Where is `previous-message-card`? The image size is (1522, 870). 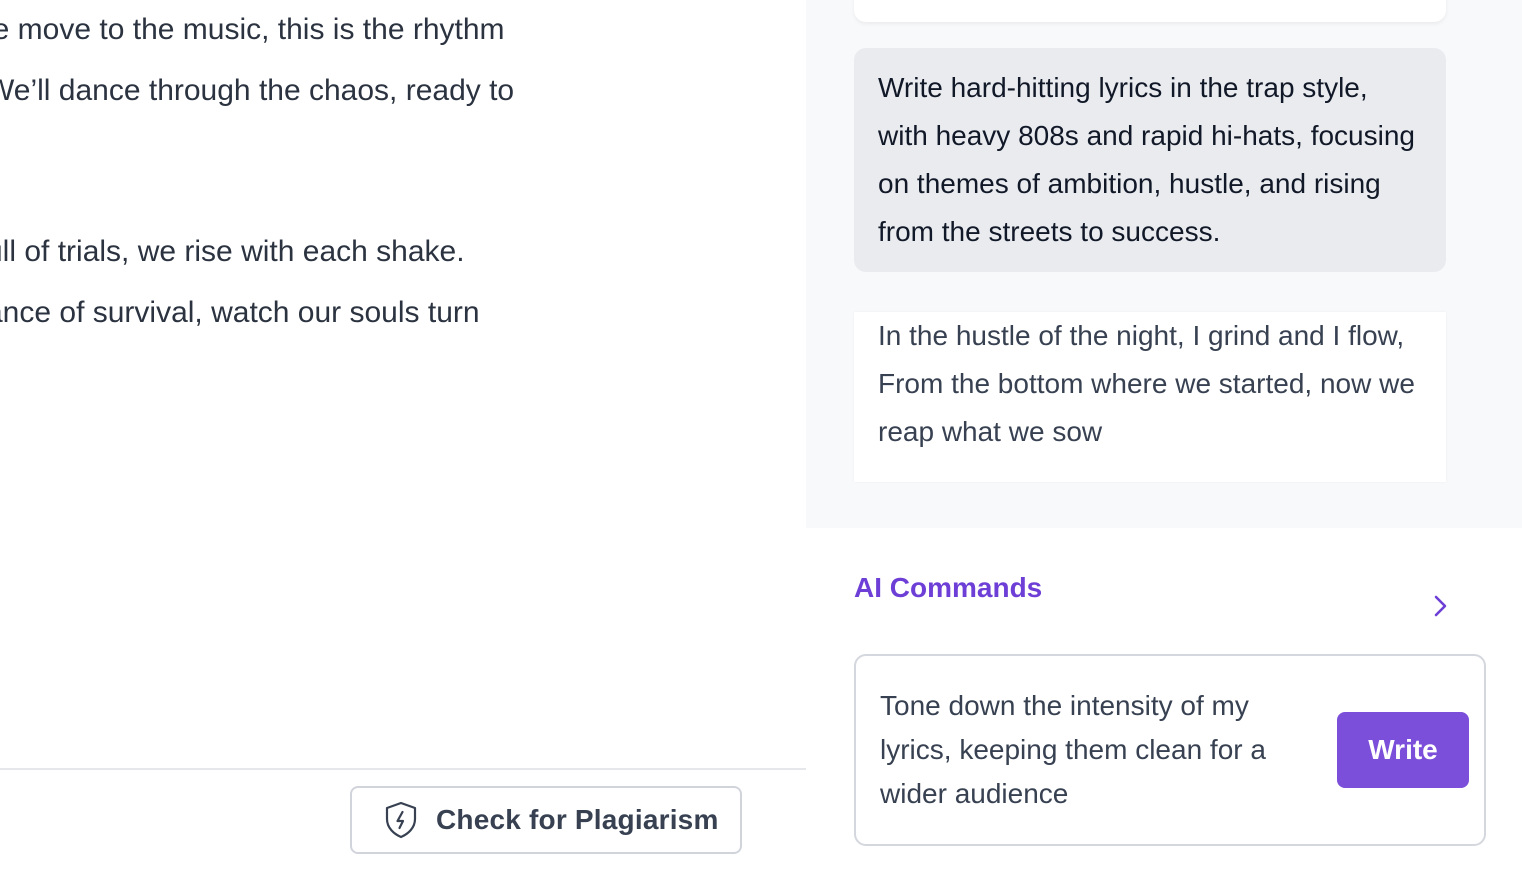
previous-message-card is located at coordinates (1150, 11).